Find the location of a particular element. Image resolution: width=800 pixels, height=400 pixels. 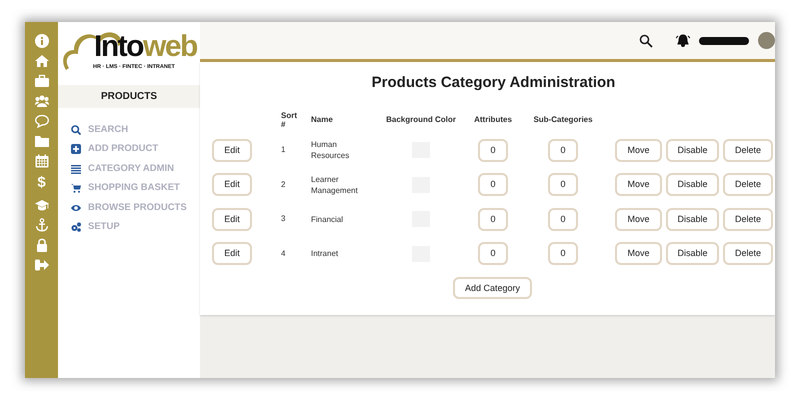

redacted-name-bar is located at coordinates (724, 40).